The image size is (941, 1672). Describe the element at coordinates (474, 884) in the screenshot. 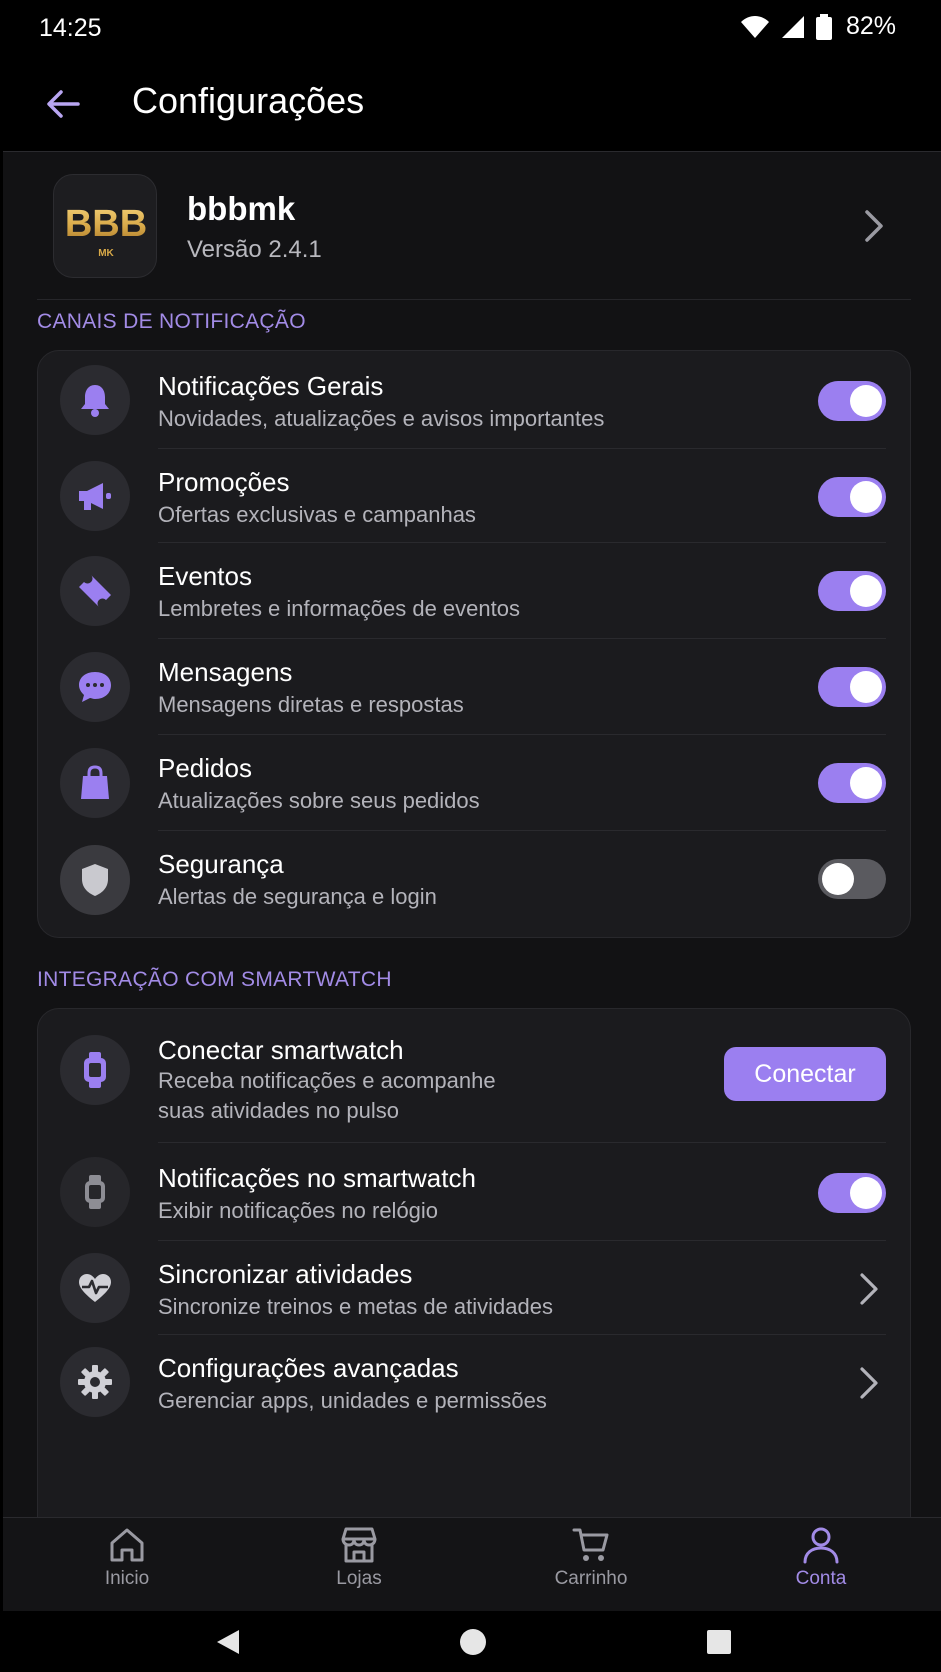

I see `channel-row-security: Segurança Alertas de segurança e login` at that location.